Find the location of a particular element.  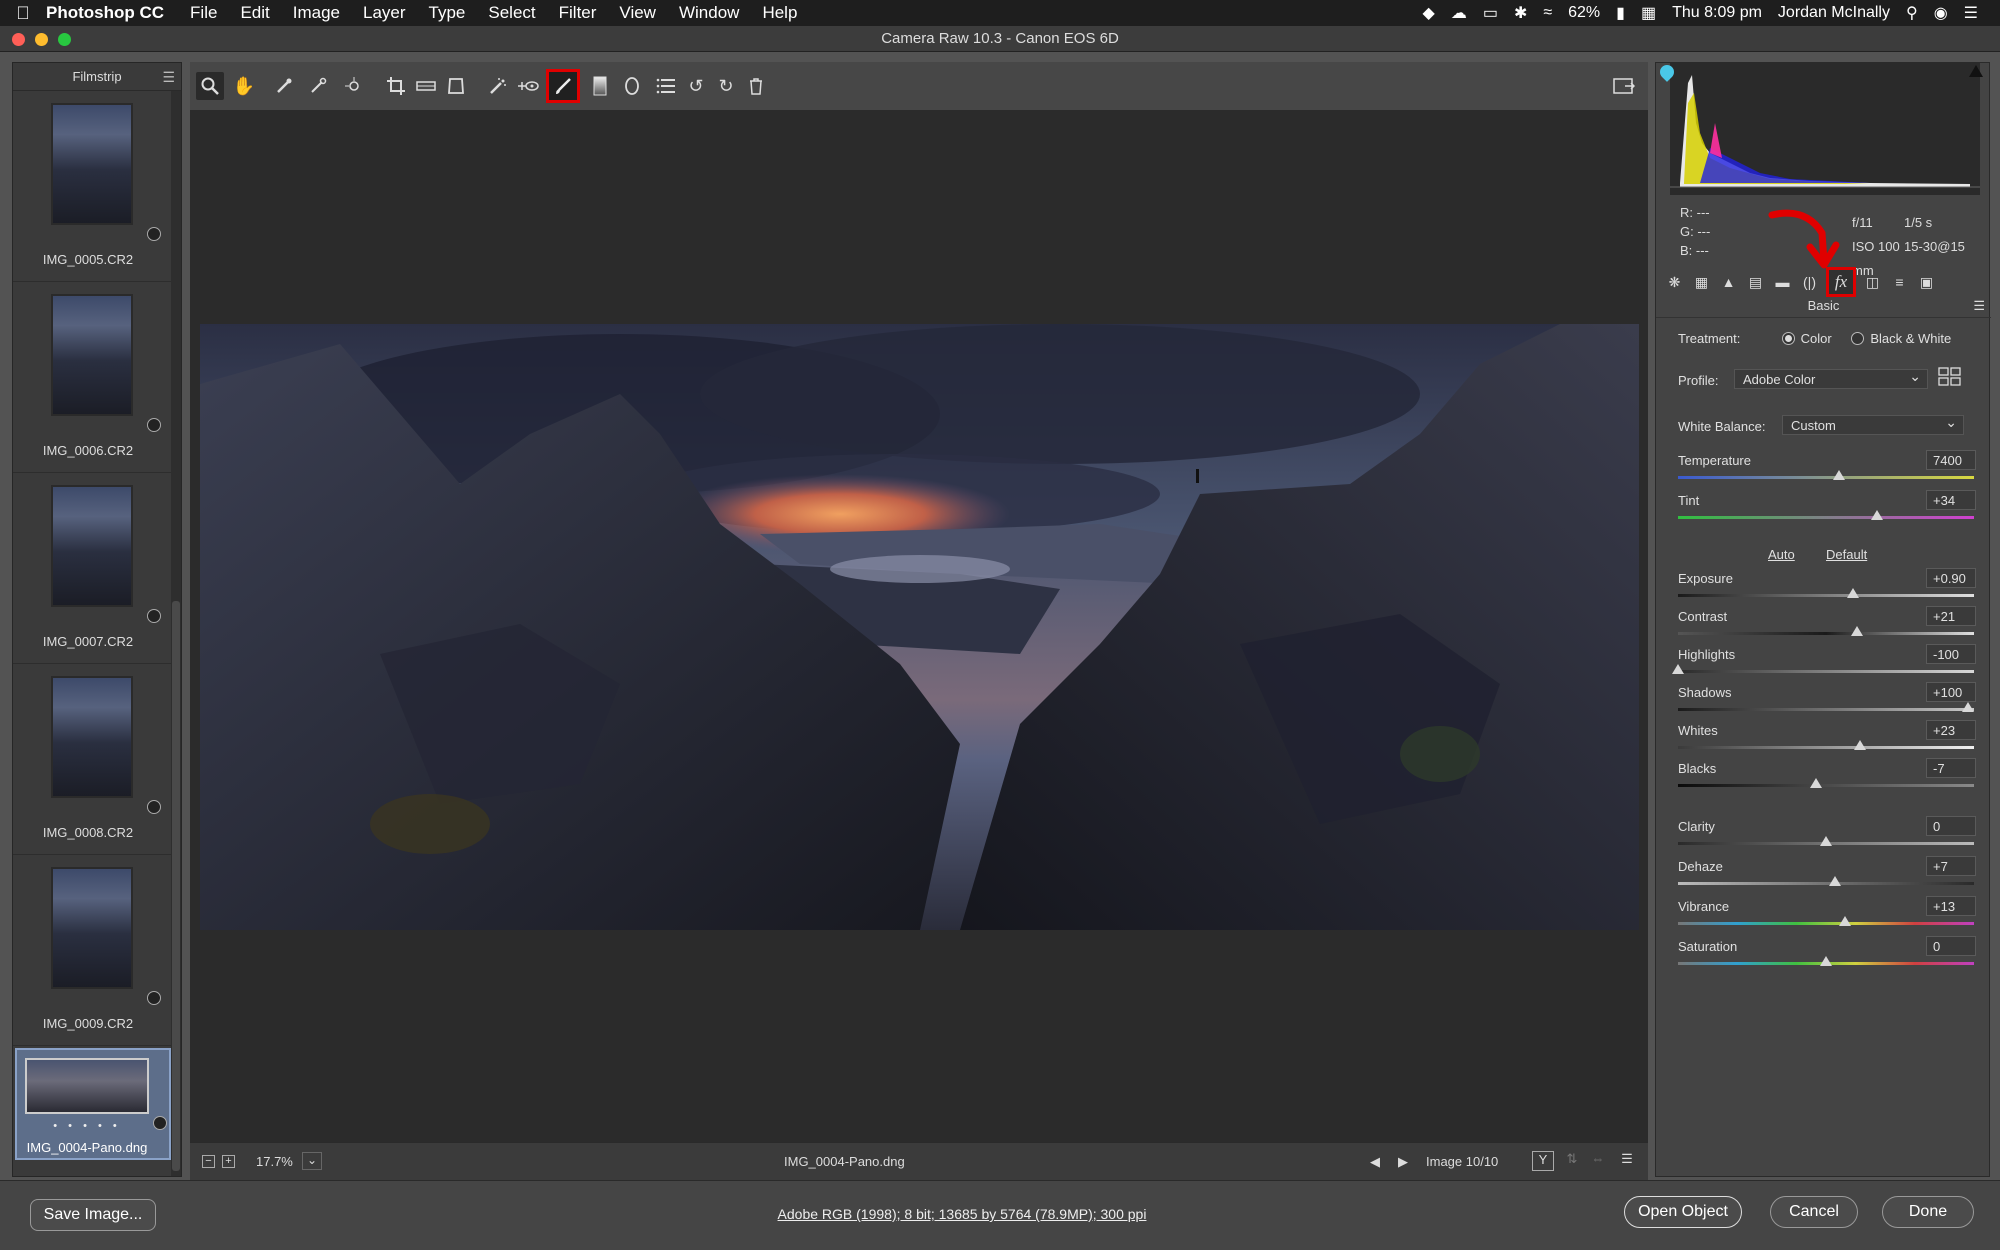

slider-value-input: +34 is located at coordinates (1951, 500).